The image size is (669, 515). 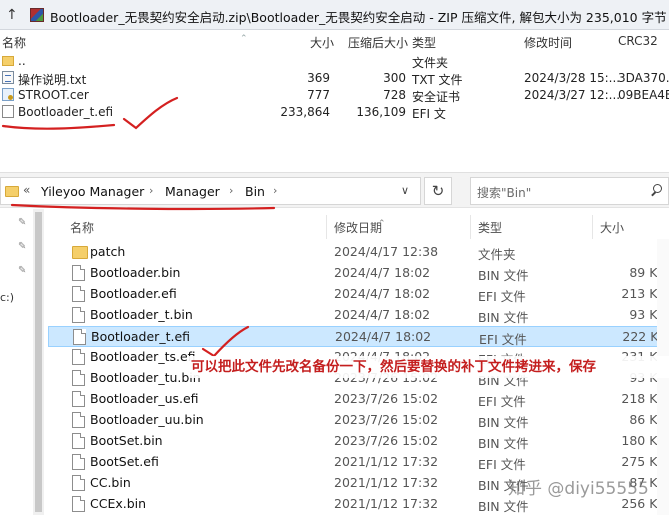 I want to click on annotation-caption: 可以把此文件先改名备份一下，然后要替换的补丁文件拷进来，保存, so click(x=429, y=367).